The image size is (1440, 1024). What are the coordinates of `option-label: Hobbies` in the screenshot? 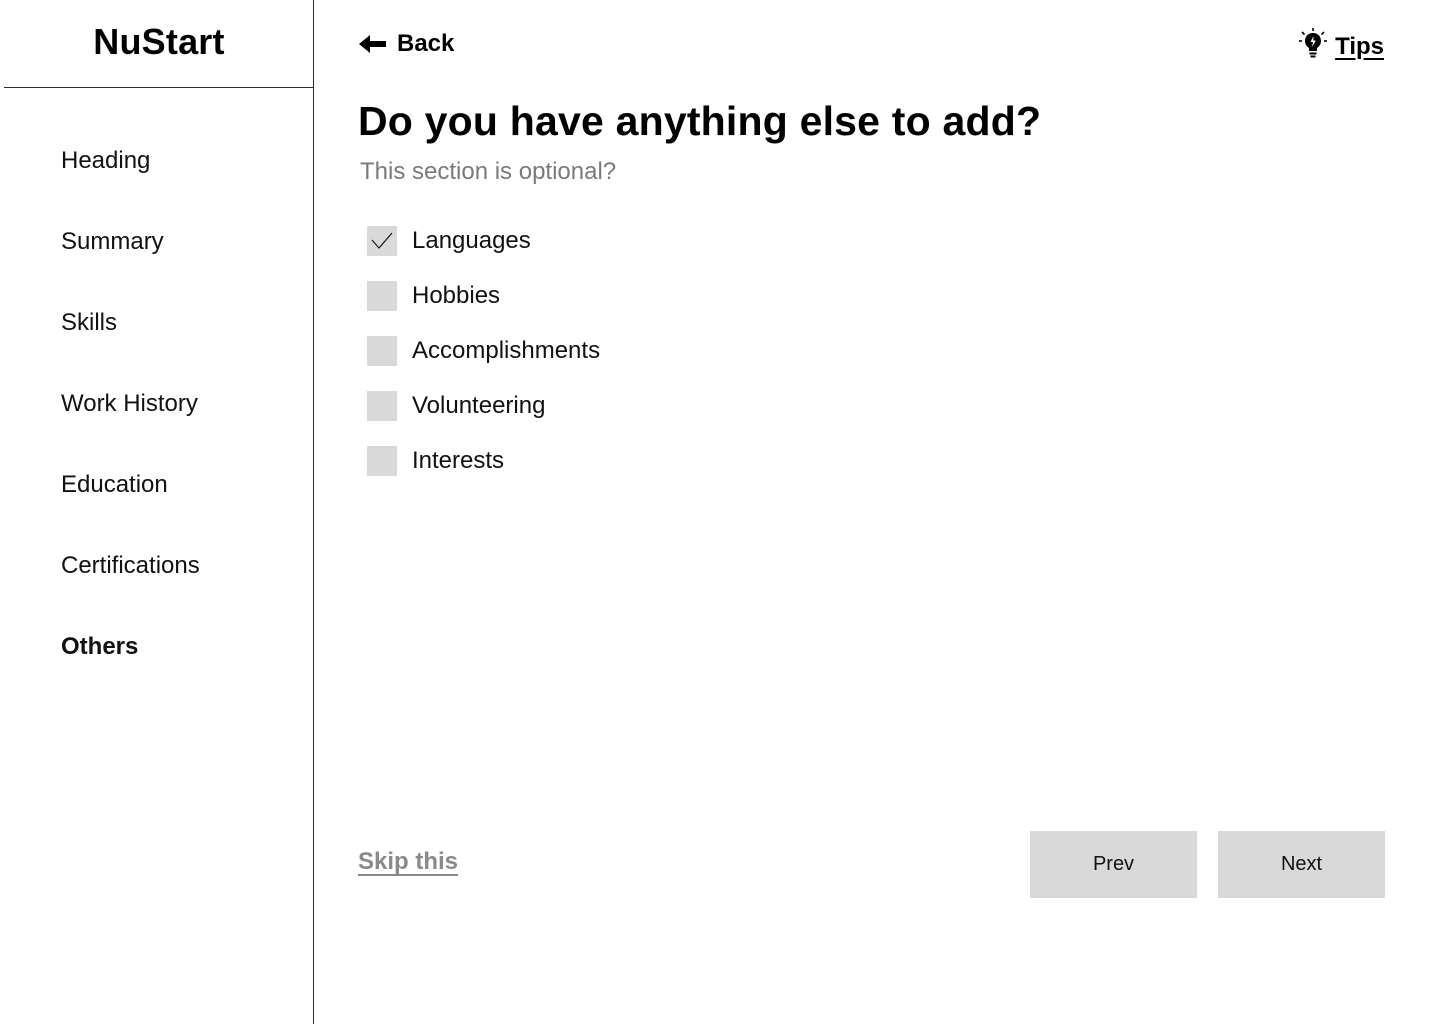 It's located at (456, 295).